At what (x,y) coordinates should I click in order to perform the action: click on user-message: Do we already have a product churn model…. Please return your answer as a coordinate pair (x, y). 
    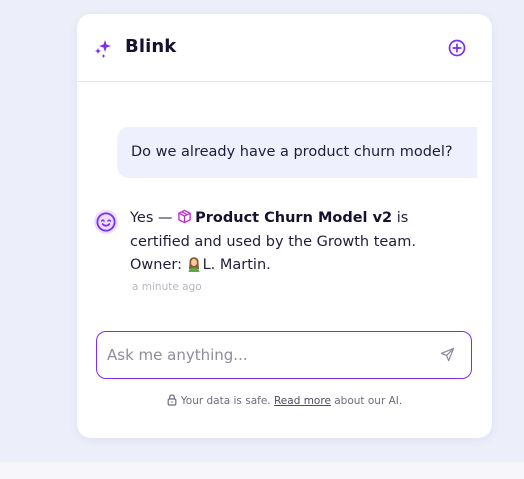
    Looking at the image, I should click on (297, 152).